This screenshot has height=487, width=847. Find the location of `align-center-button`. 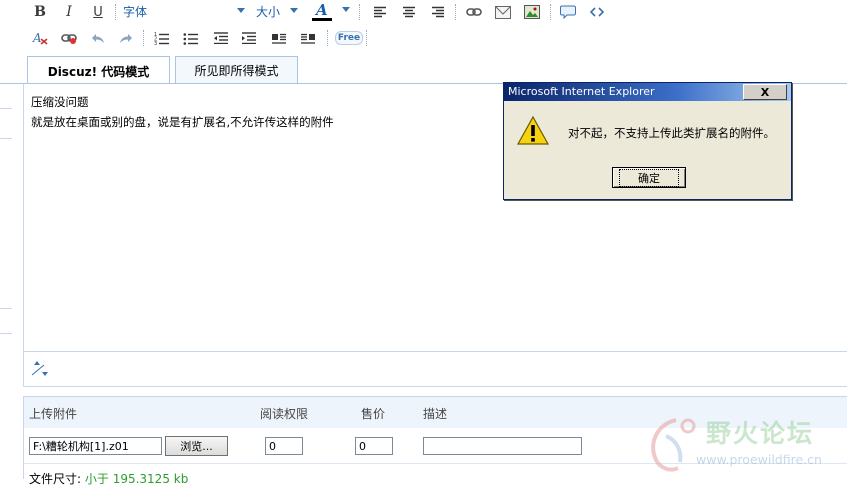

align-center-button is located at coordinates (409, 12).